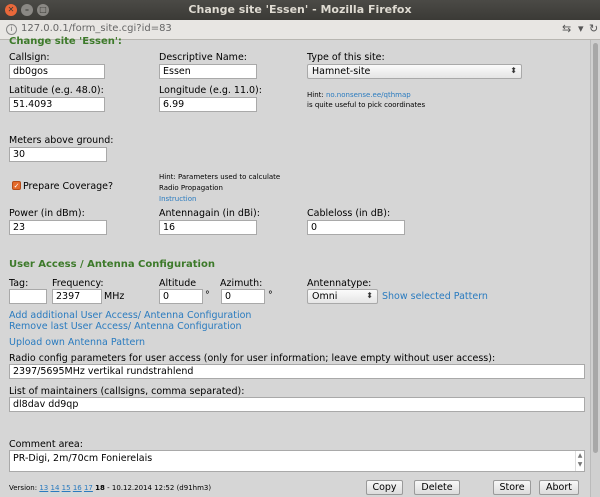 This screenshot has height=497, width=600. I want to click on dropdown-arrow-icon: ▾, so click(581, 28).